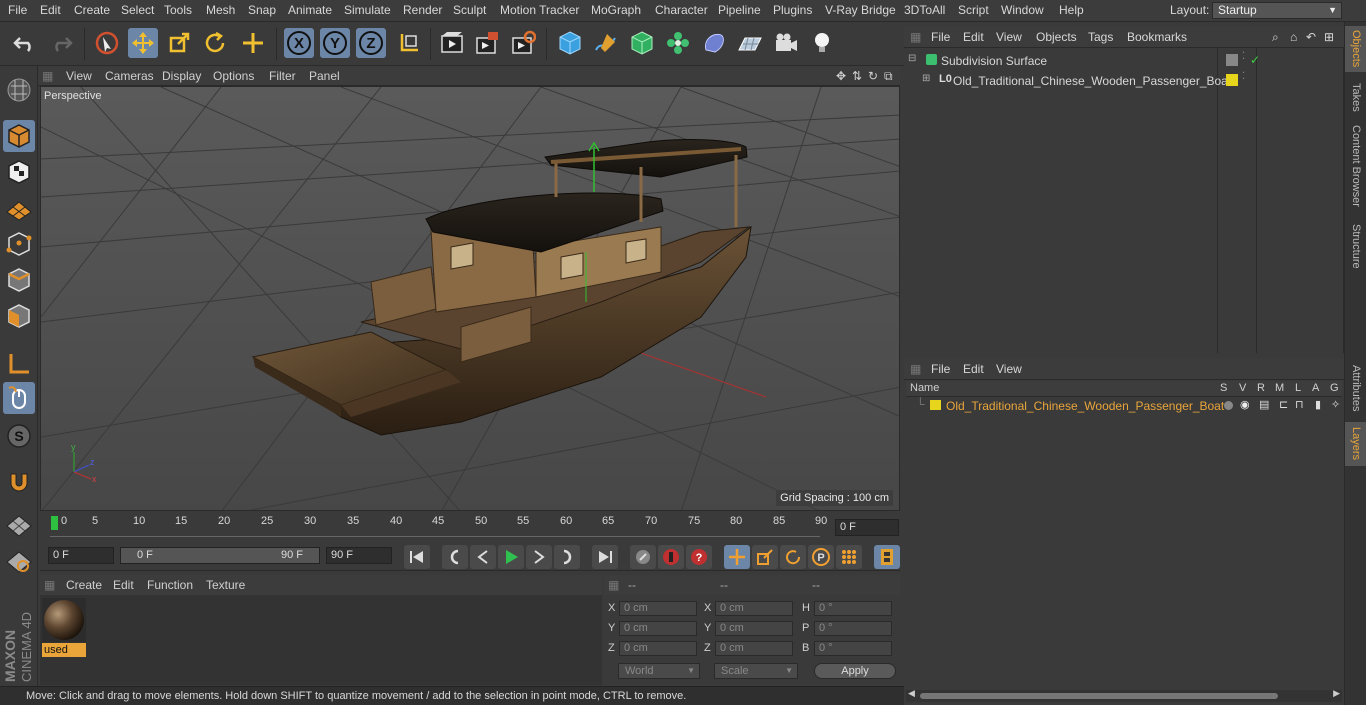  Describe the element at coordinates (1157, 37) in the screenshot. I see `object-menu-bookmarks: Bookmarks` at that location.